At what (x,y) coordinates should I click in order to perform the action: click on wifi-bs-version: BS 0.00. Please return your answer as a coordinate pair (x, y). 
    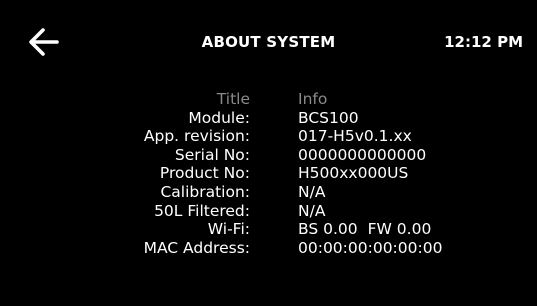
    Looking at the image, I should click on (328, 229).